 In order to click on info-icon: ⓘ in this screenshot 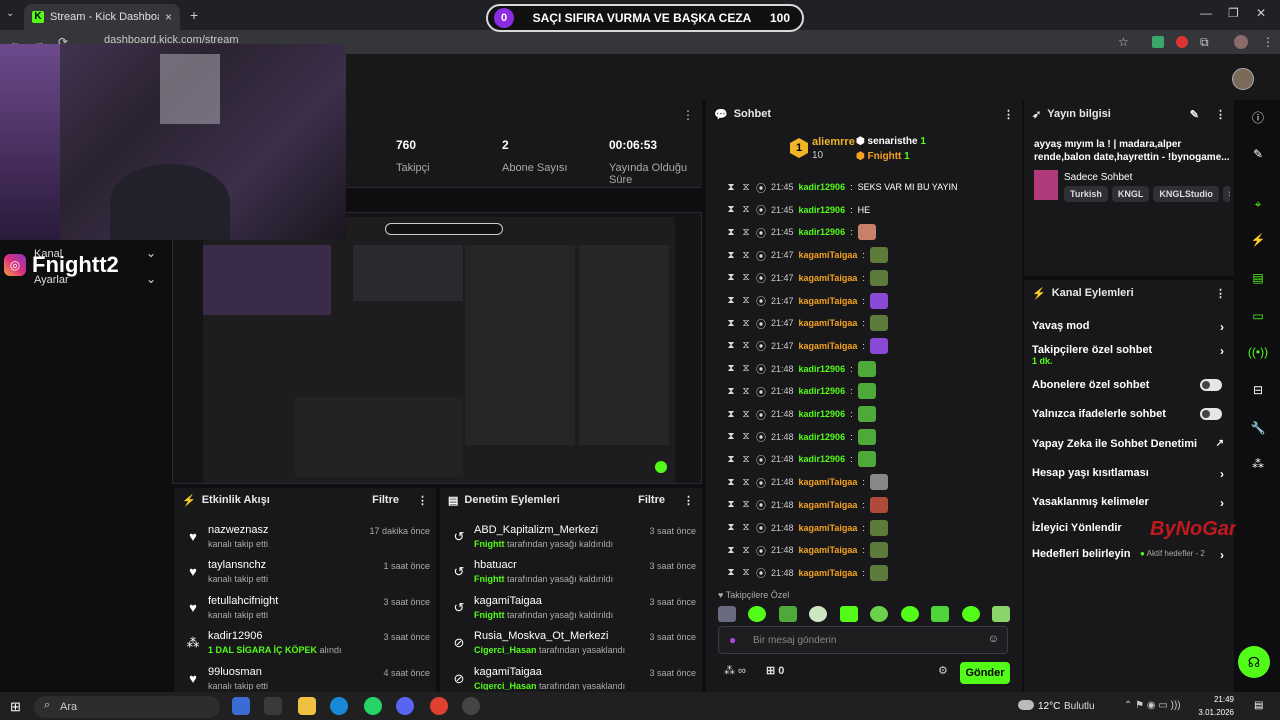, I will do `click(1258, 118)`.